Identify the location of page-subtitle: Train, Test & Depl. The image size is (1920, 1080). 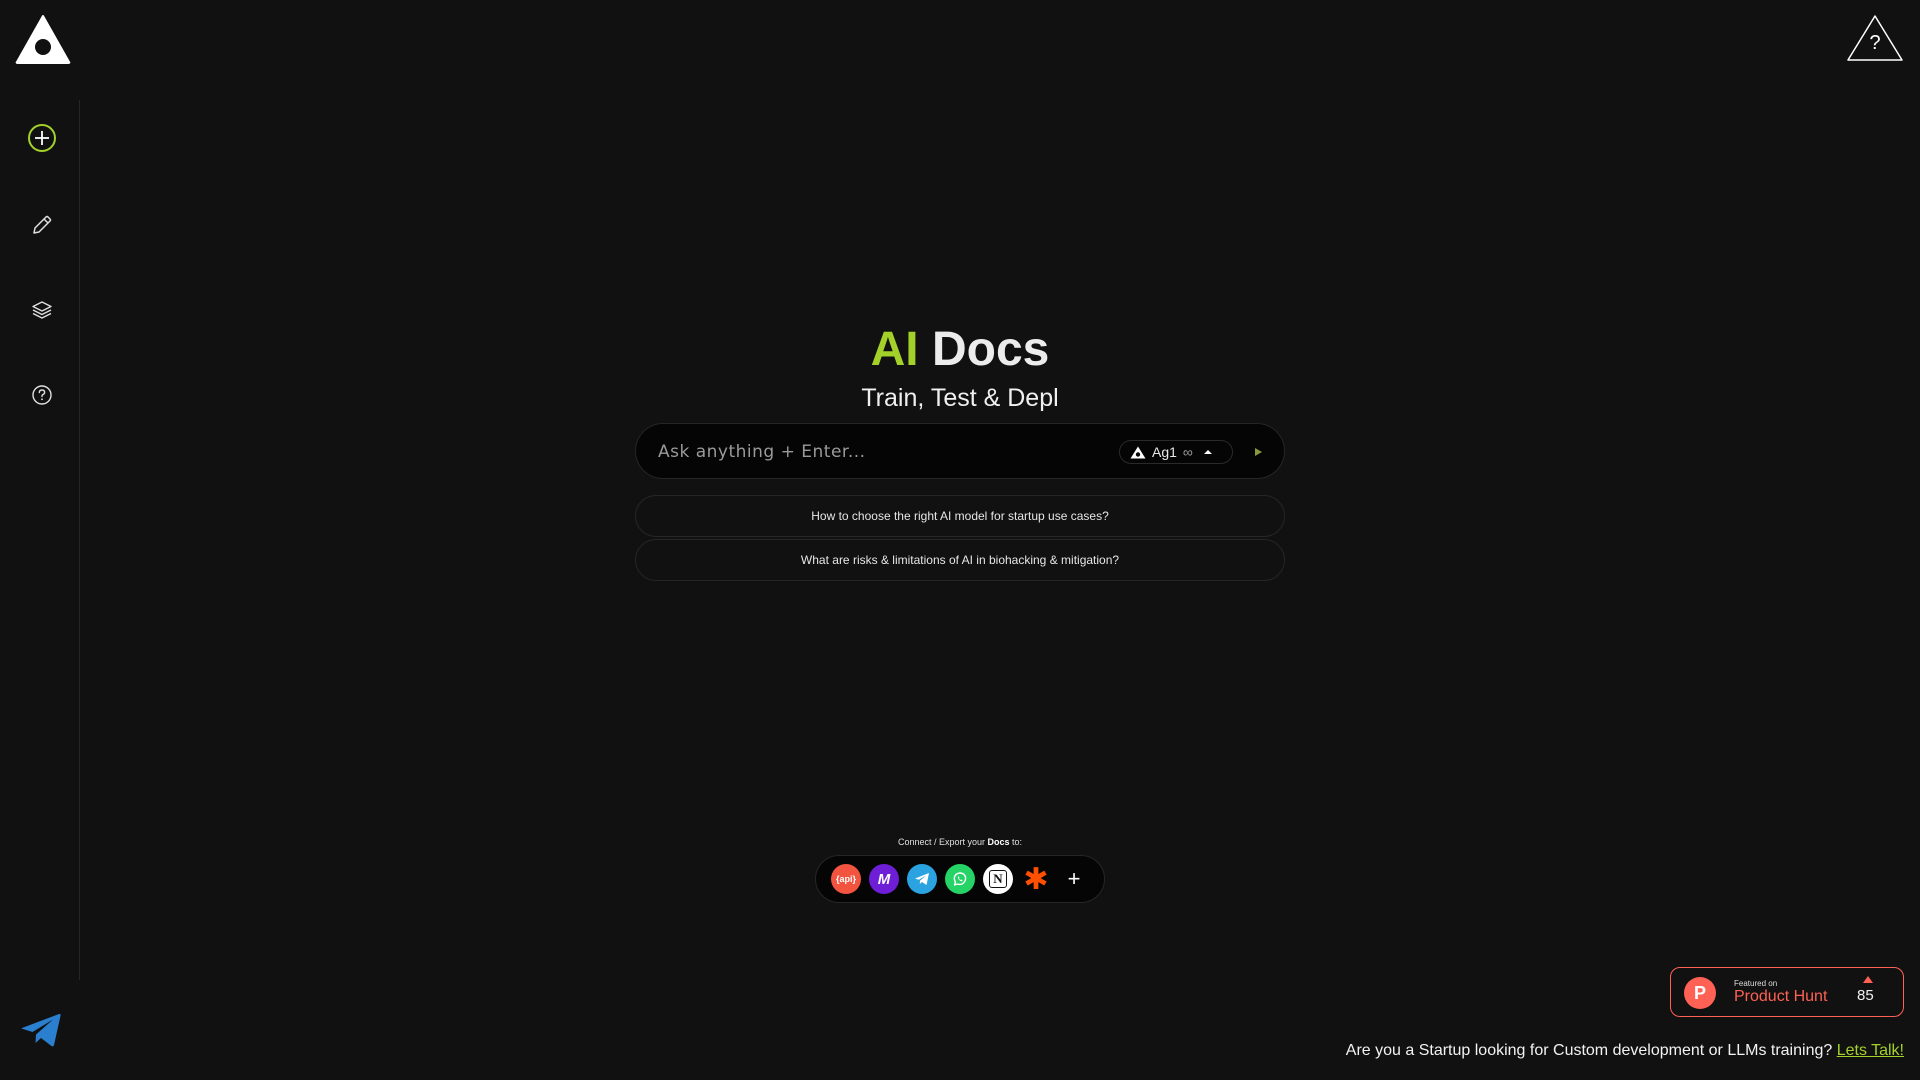
(960, 398).